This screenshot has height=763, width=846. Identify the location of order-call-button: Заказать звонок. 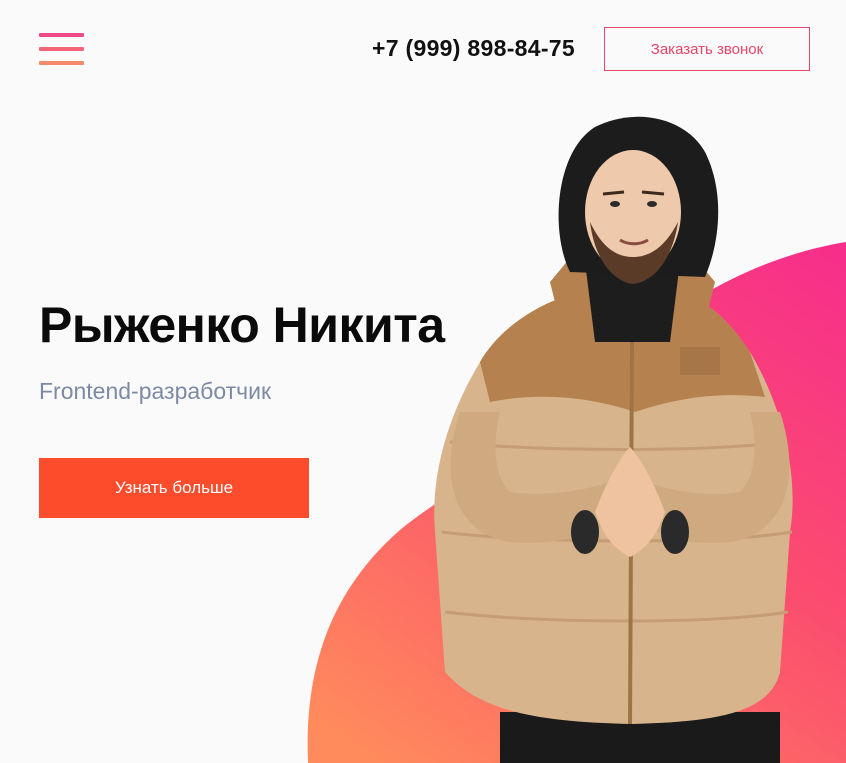
(707, 49).